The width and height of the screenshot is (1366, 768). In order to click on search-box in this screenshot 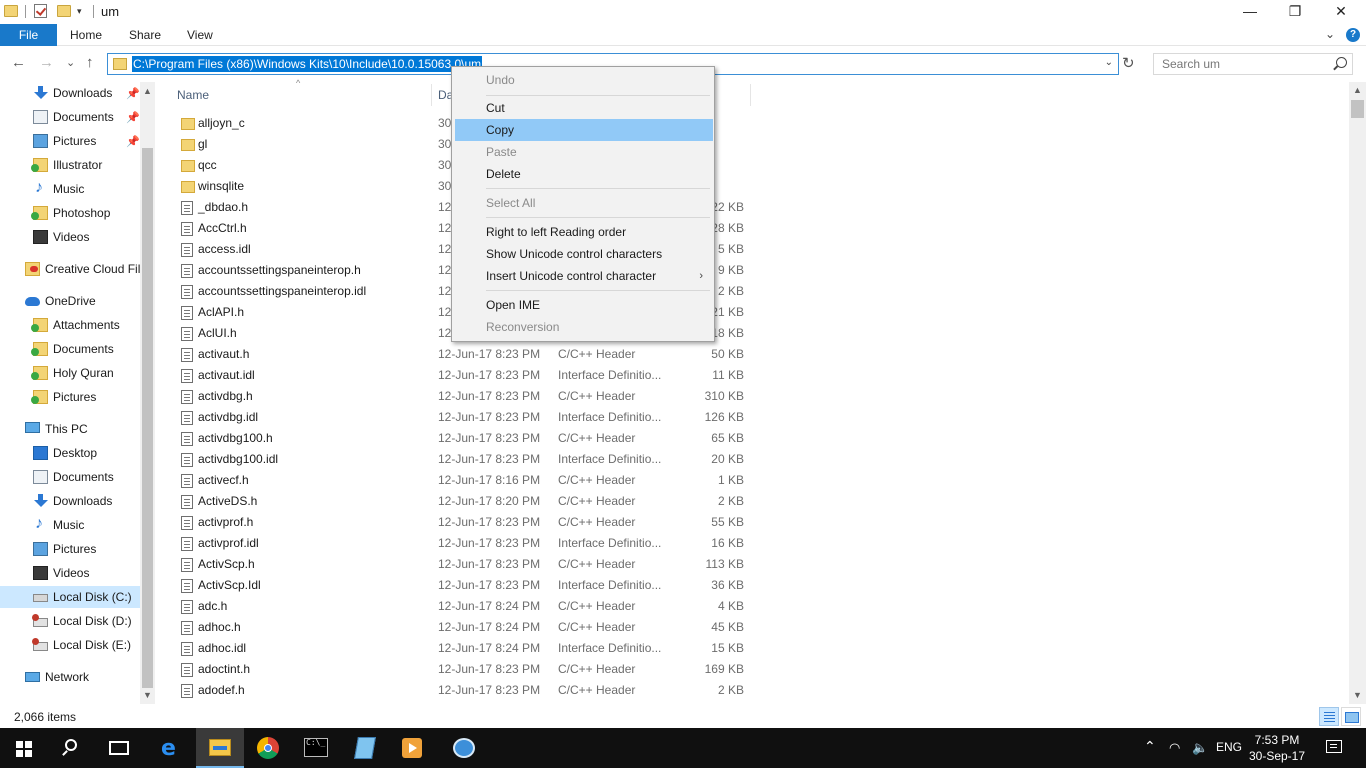, I will do `click(1253, 64)`.